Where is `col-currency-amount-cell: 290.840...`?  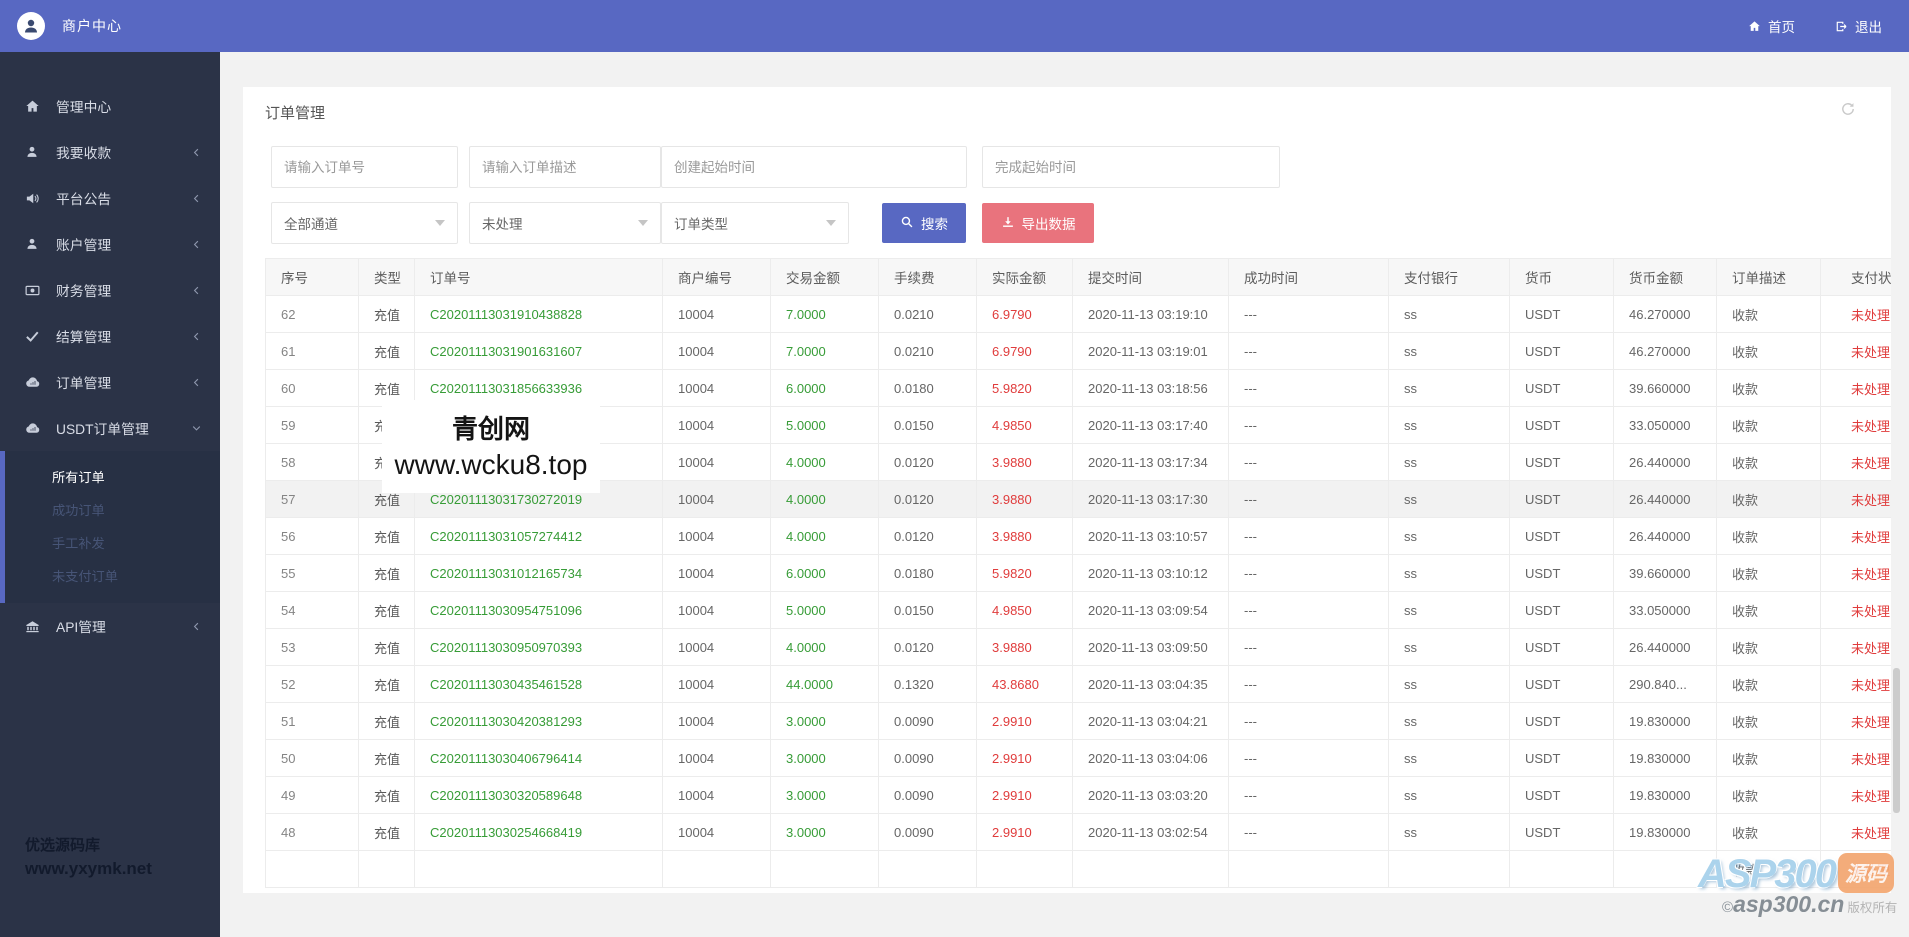 col-currency-amount-cell: 290.840... is located at coordinates (1665, 684).